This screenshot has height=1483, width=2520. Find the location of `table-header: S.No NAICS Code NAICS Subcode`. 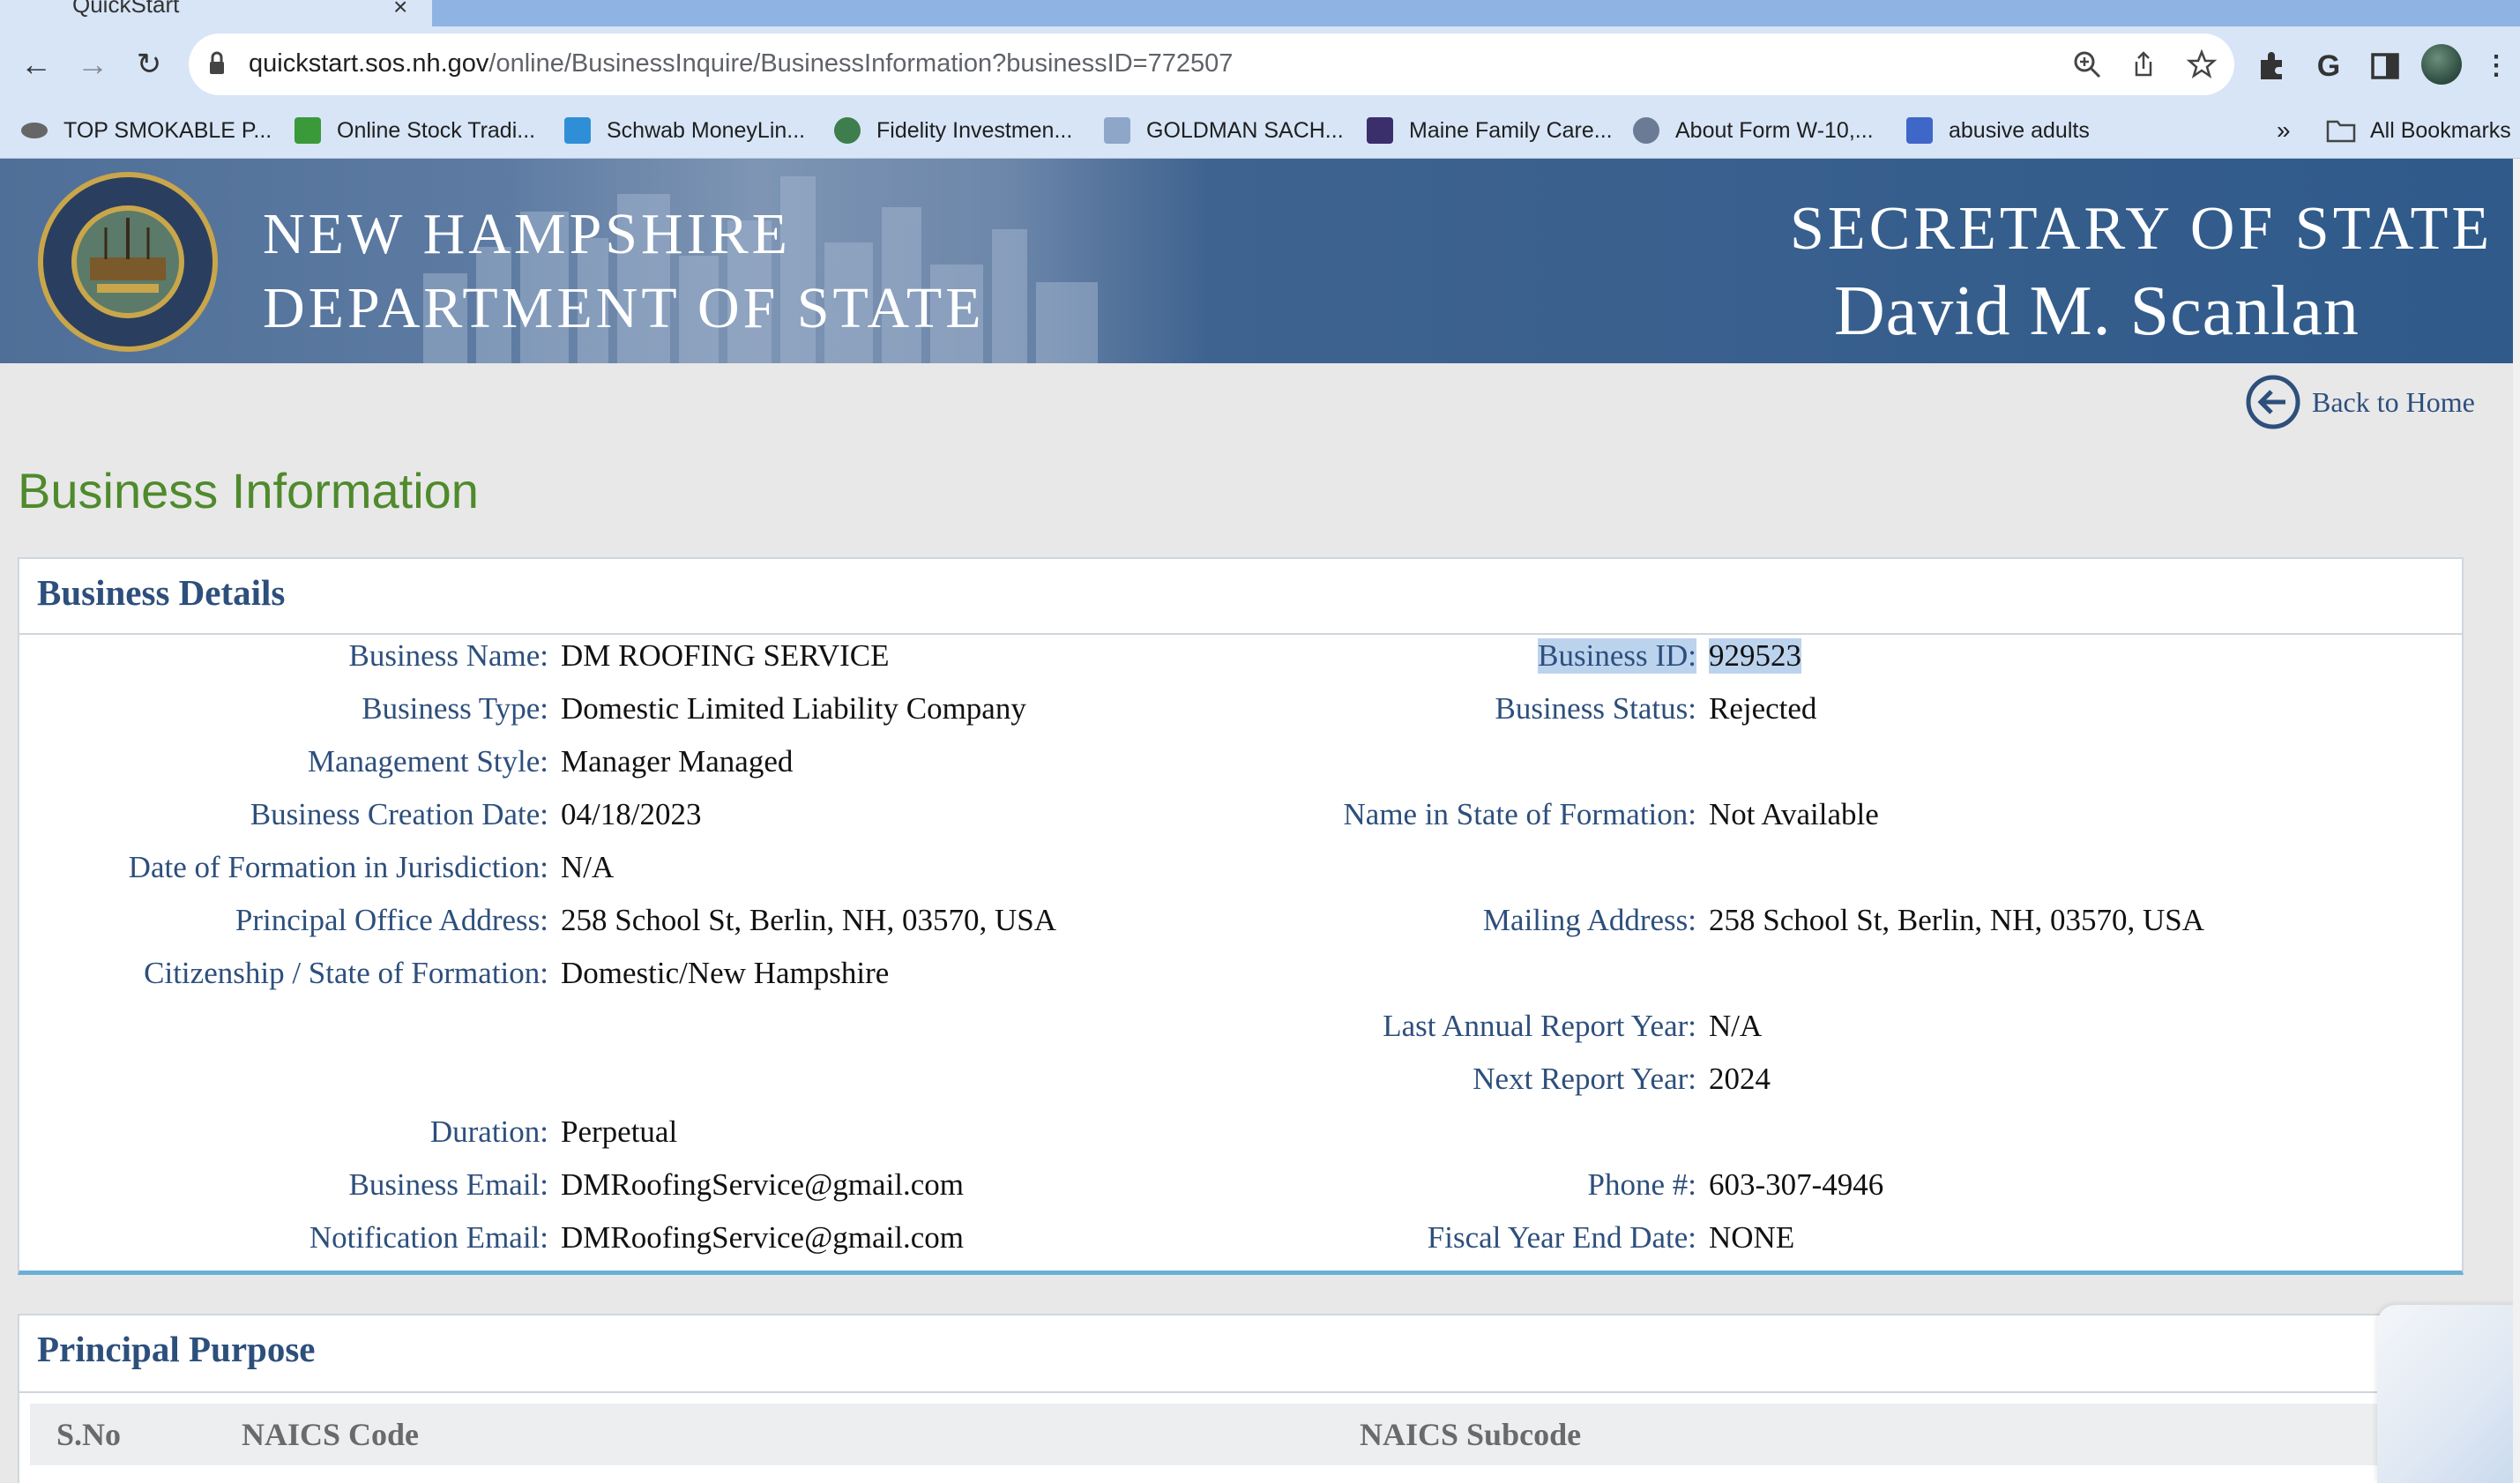

table-header: S.No NAICS Code NAICS Subcode is located at coordinates (1242, 1434).